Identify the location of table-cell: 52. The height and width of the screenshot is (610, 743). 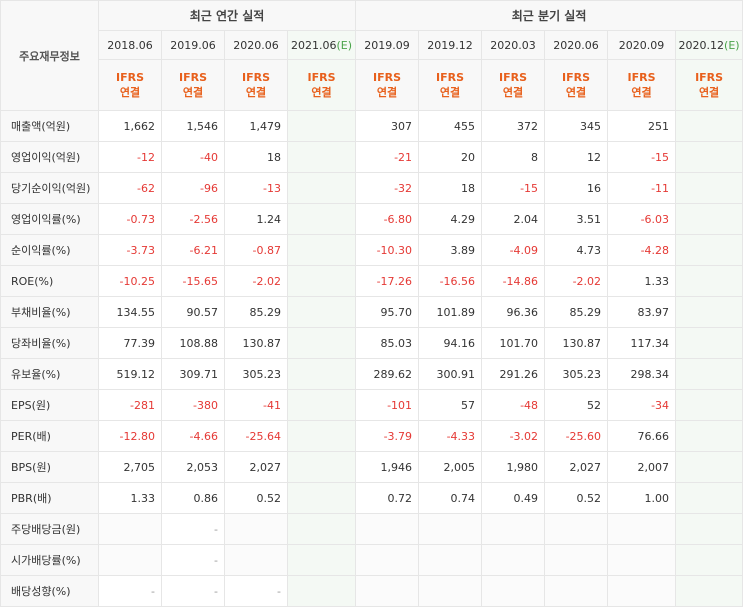
(576, 405).